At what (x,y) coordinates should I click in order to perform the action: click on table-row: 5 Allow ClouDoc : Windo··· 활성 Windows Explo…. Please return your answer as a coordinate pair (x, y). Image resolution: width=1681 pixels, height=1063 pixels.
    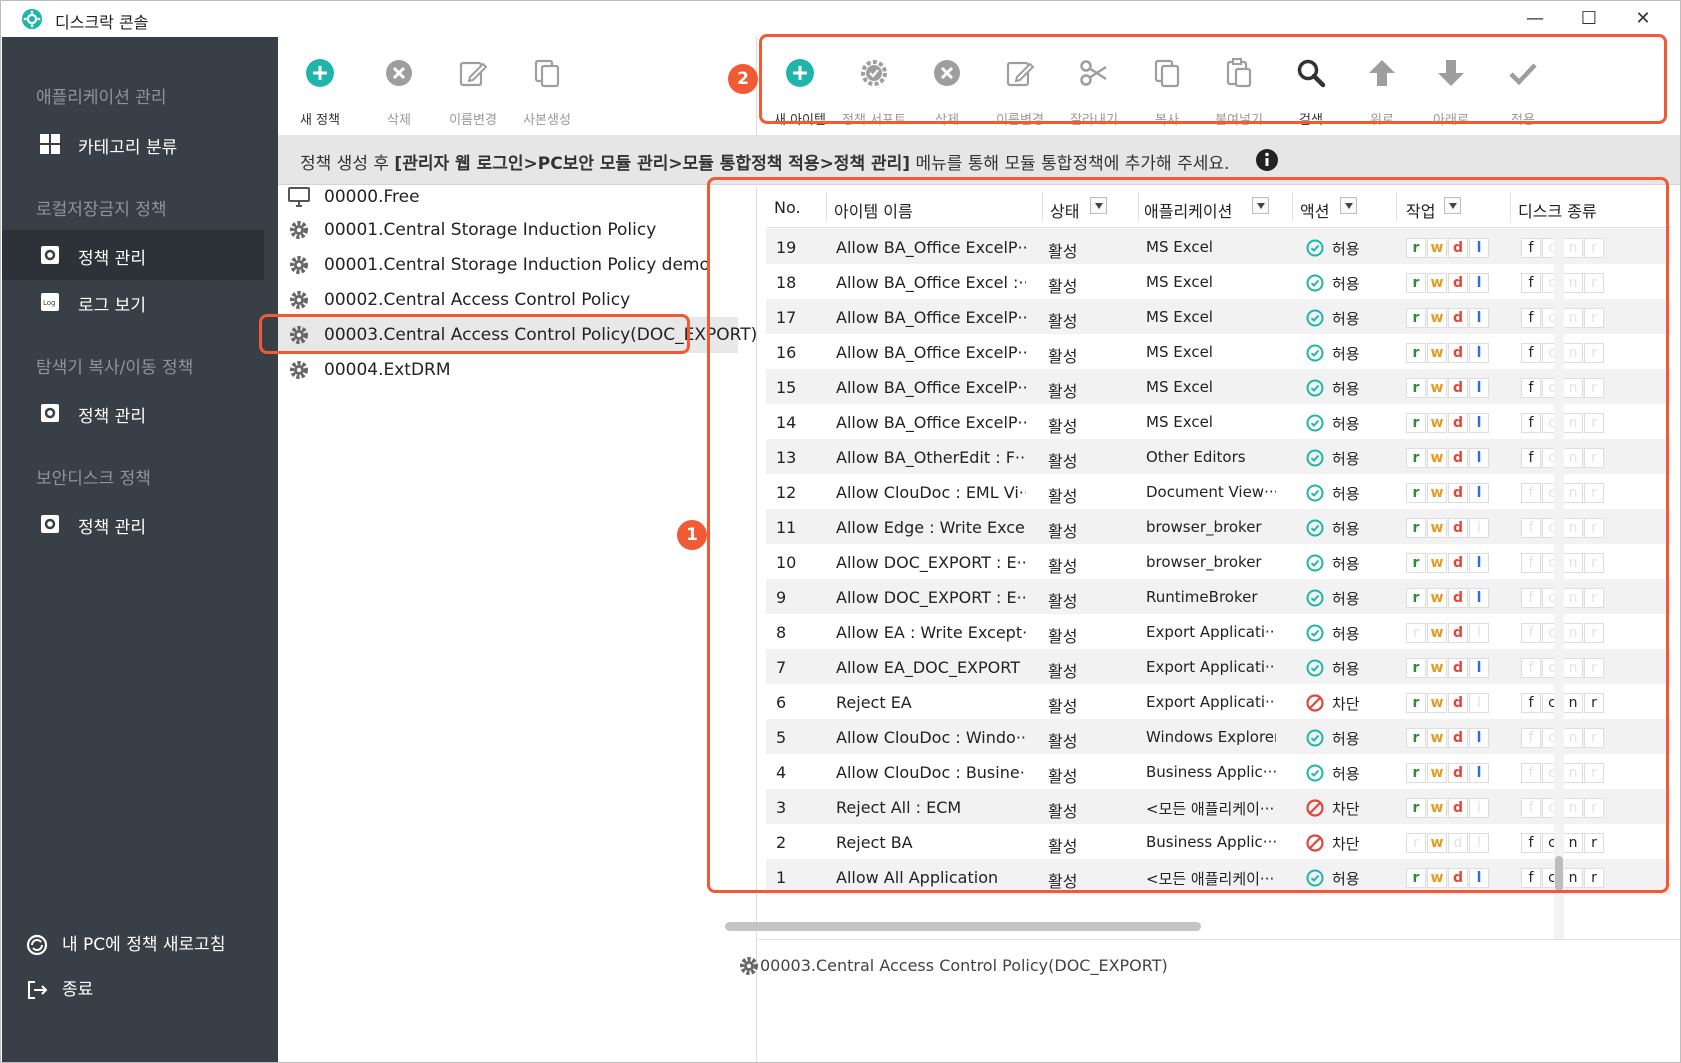
    Looking at the image, I should click on (1218, 737).